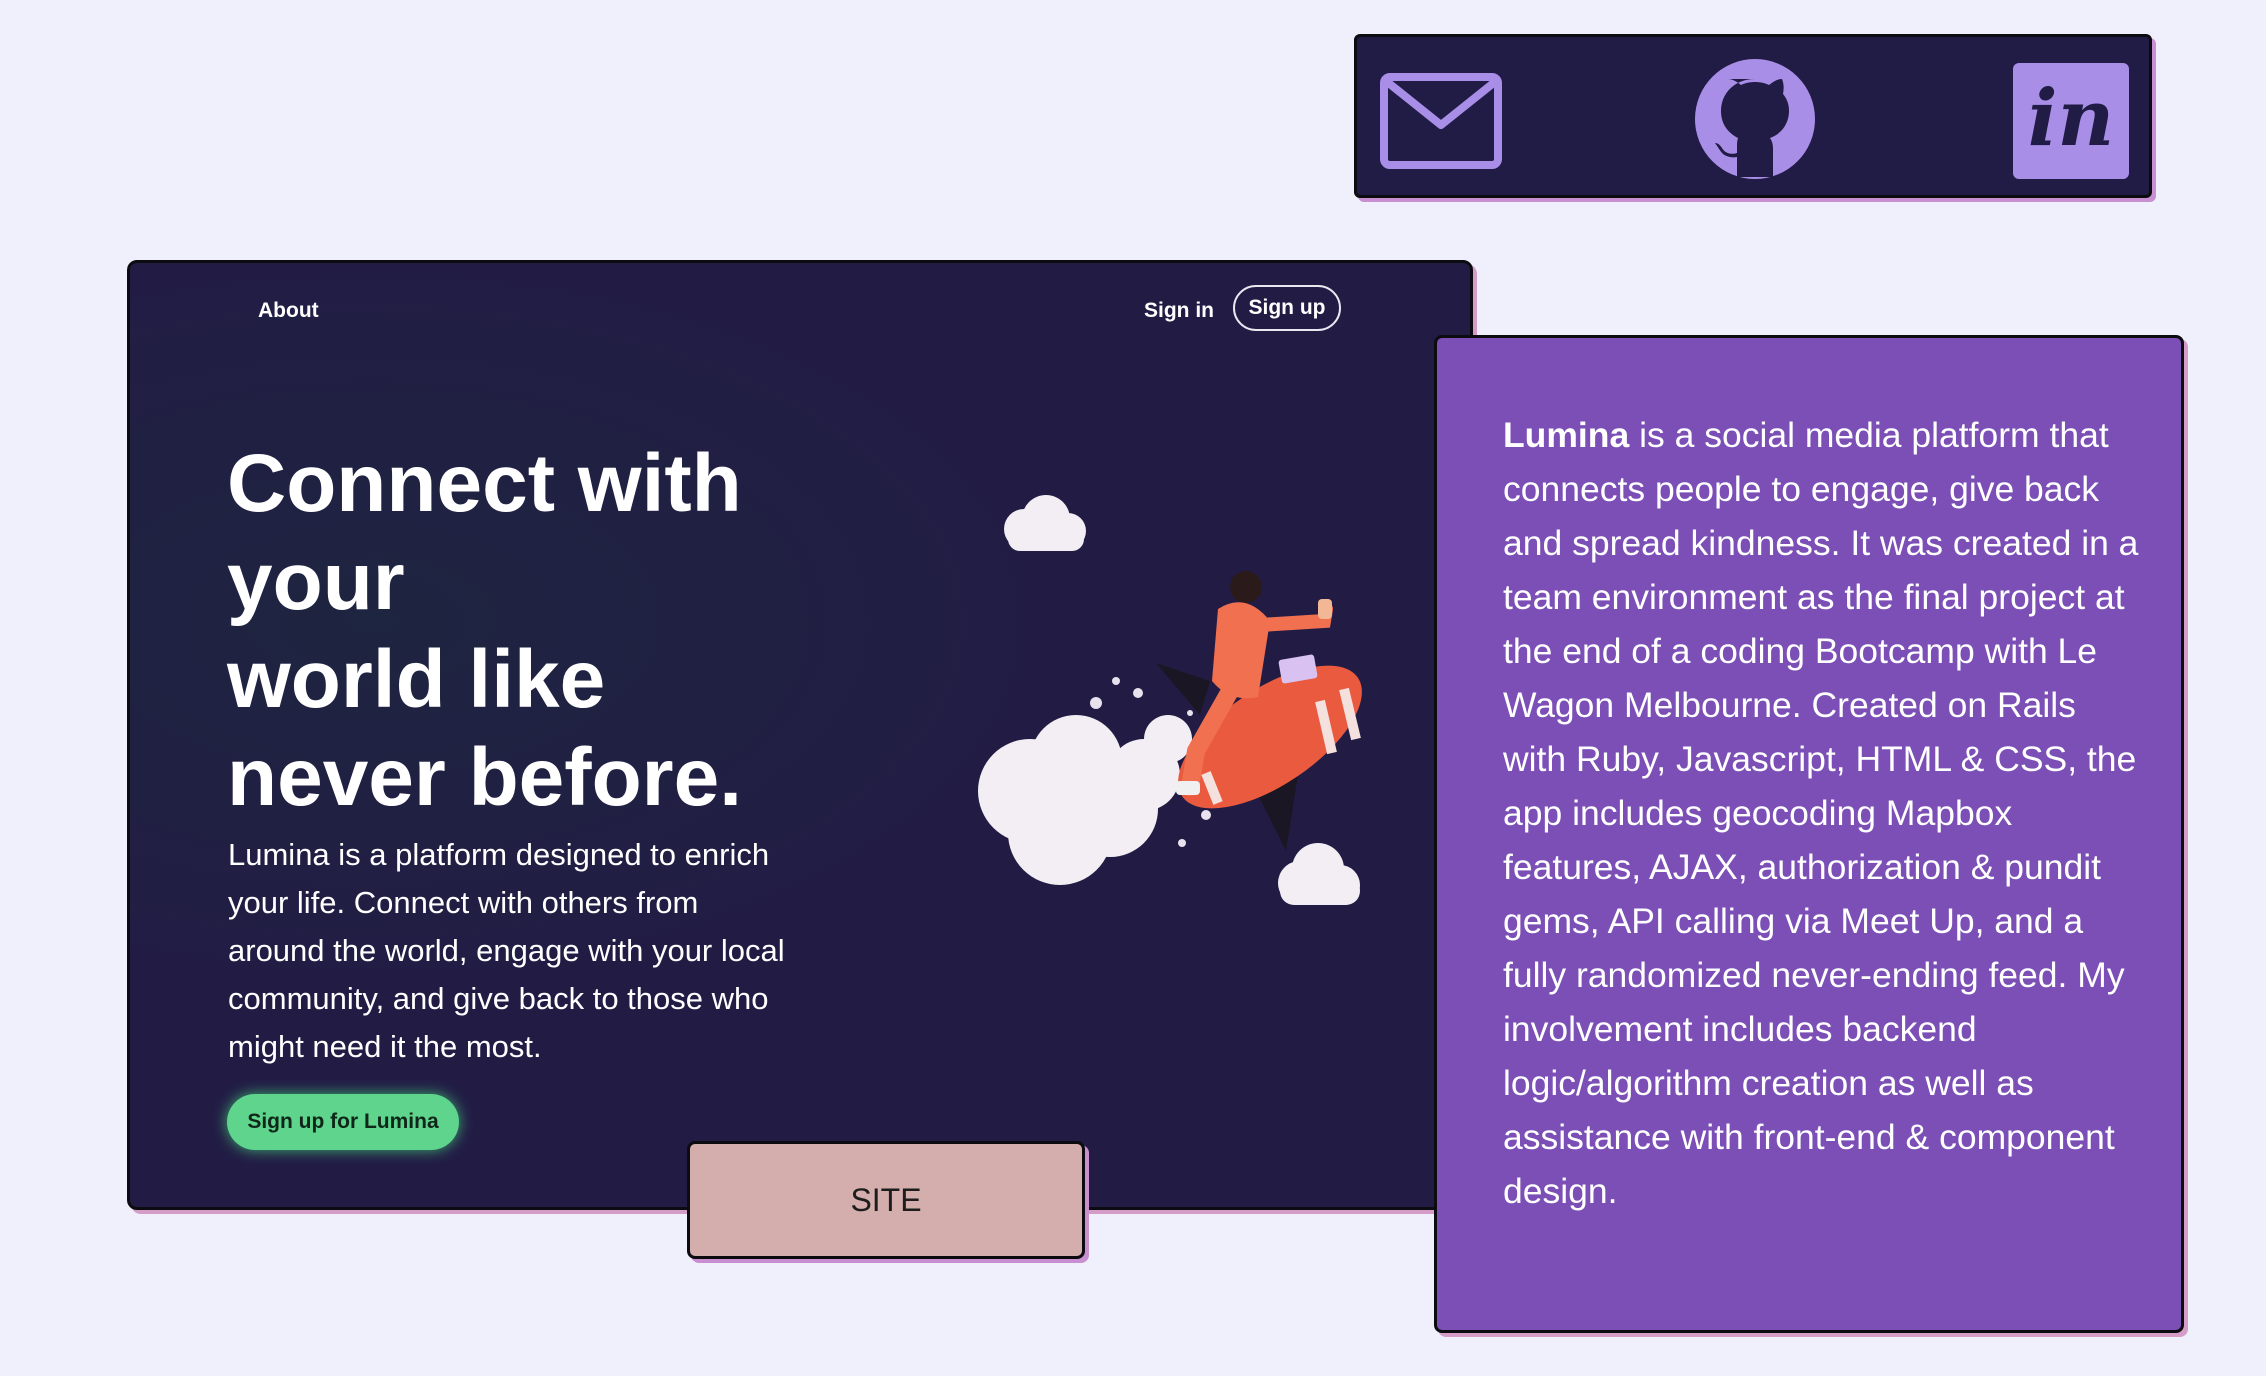 This screenshot has width=2266, height=1376. What do you see at coordinates (1170, 700) in the screenshot?
I see `rocket-illustration` at bounding box center [1170, 700].